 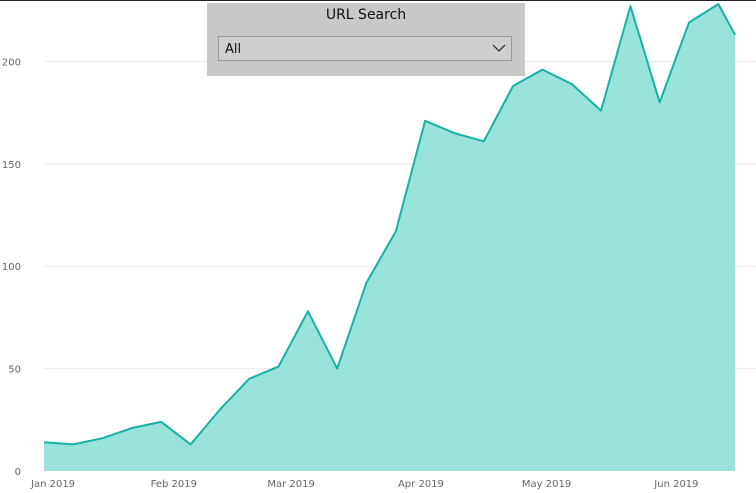 I want to click on x-tick-label: Jan 2019, so click(x=52, y=484).